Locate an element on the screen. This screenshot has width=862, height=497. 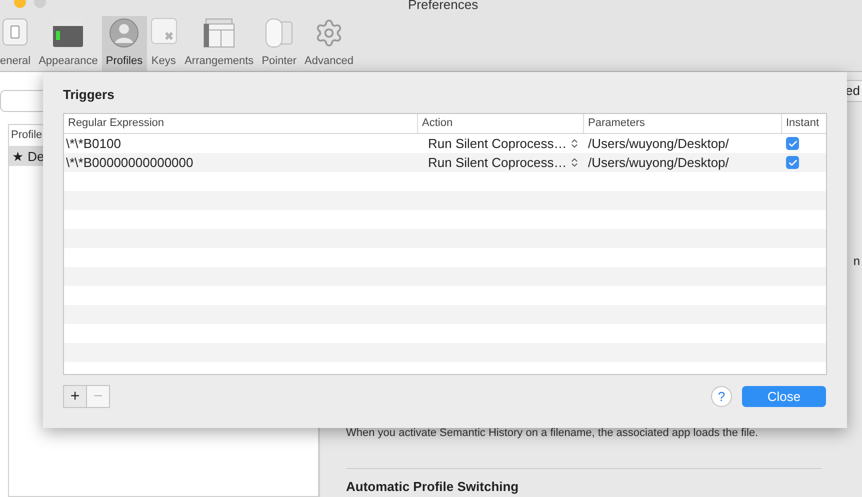
sheet-title: Triggers is located at coordinates (89, 95).